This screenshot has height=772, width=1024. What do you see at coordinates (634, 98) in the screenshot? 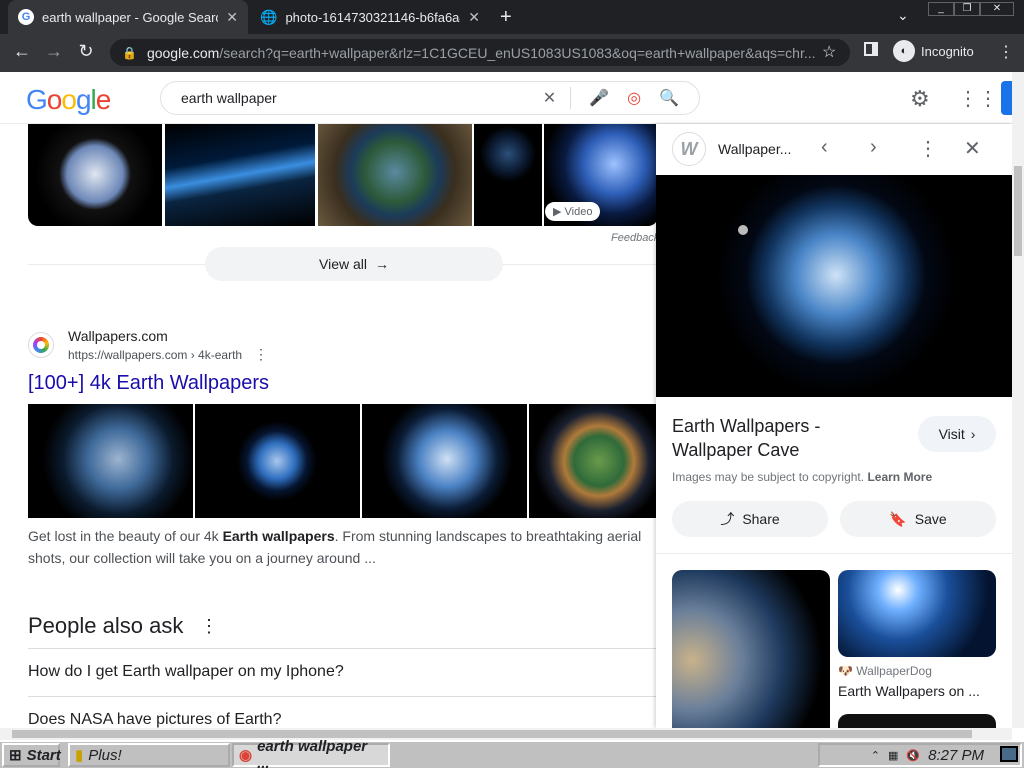
I see `lens-icon: ◎` at bounding box center [634, 98].